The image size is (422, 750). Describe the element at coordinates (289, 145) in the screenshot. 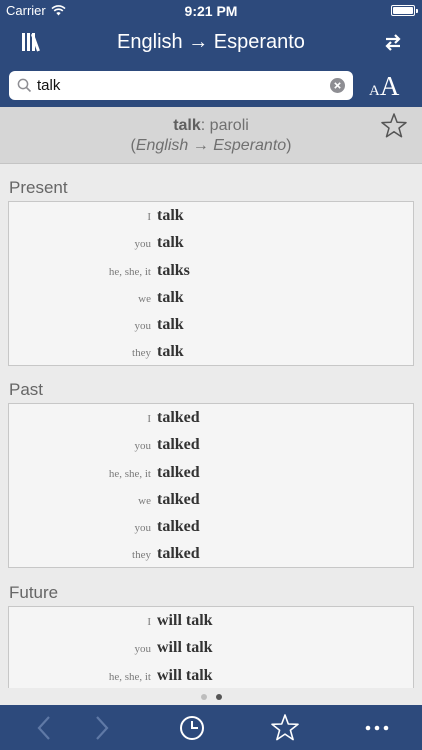

I see `paren-close: )` at that location.